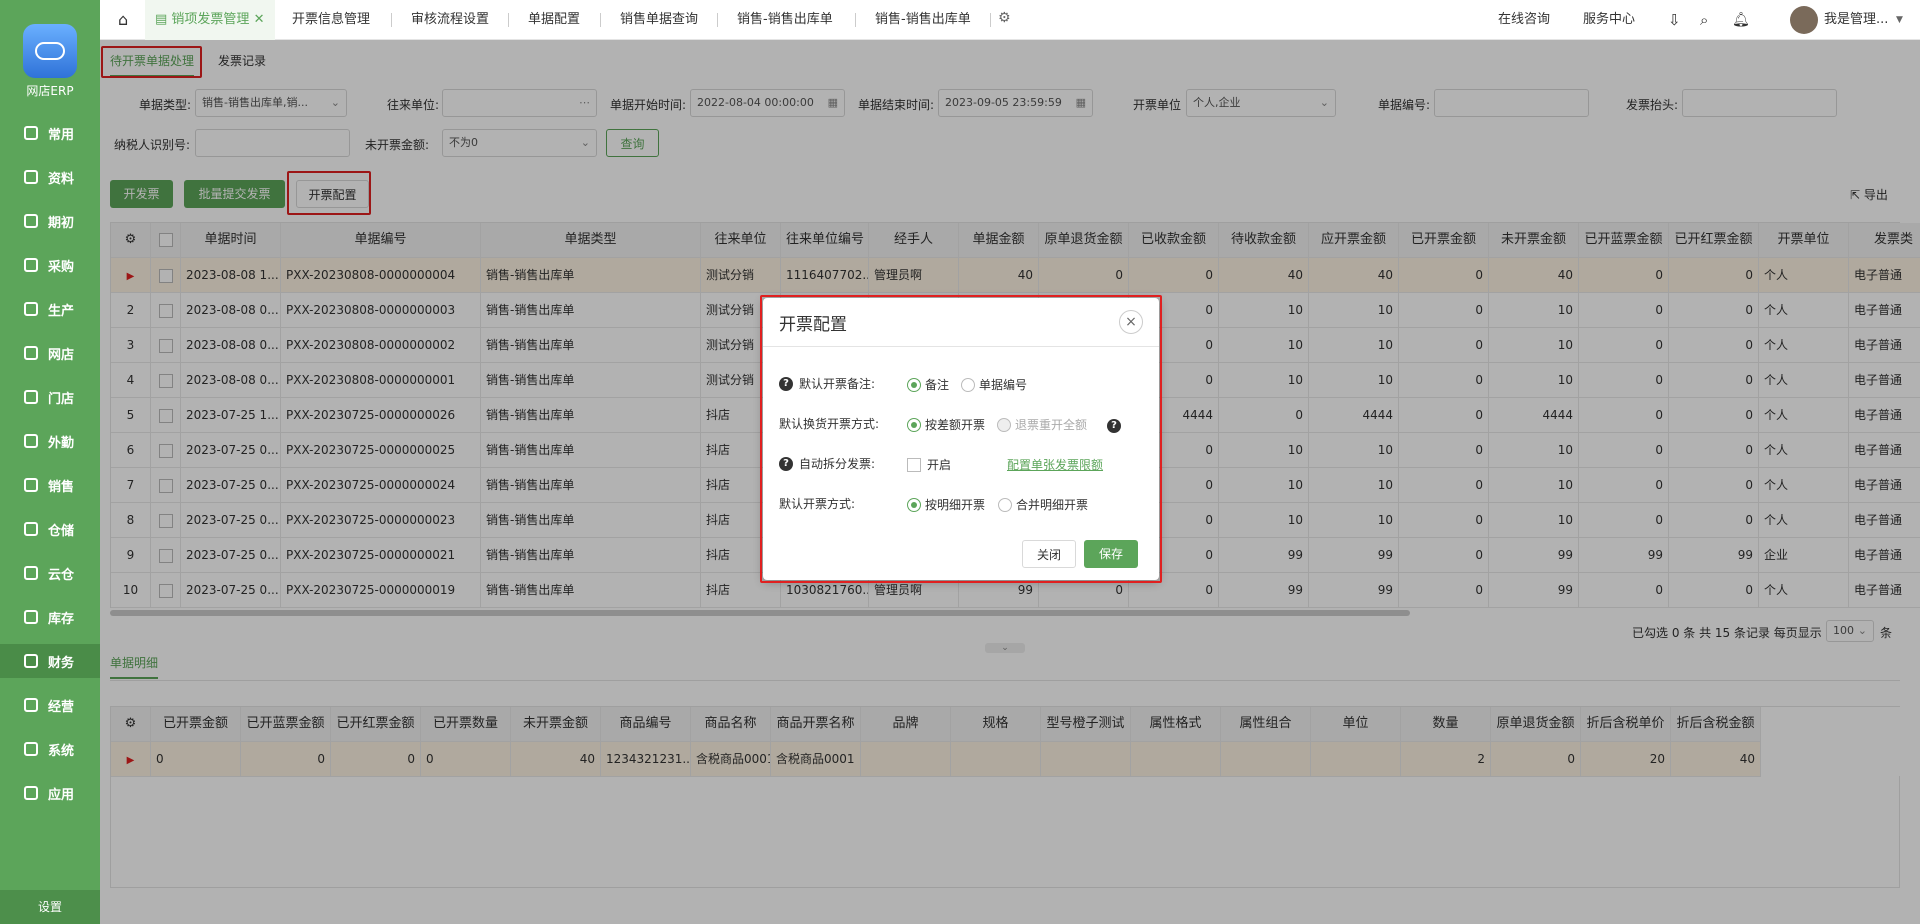 This screenshot has height=924, width=1920. I want to click on download-icon: ⇩, so click(1674, 20).